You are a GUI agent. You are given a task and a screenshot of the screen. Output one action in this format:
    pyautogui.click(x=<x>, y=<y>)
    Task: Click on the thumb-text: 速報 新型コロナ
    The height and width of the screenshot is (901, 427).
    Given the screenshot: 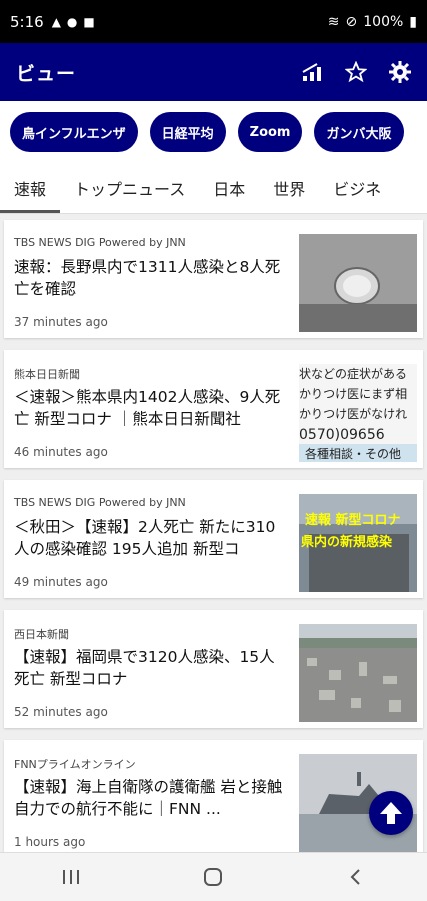 What is the action you would take?
    pyautogui.click(x=353, y=520)
    